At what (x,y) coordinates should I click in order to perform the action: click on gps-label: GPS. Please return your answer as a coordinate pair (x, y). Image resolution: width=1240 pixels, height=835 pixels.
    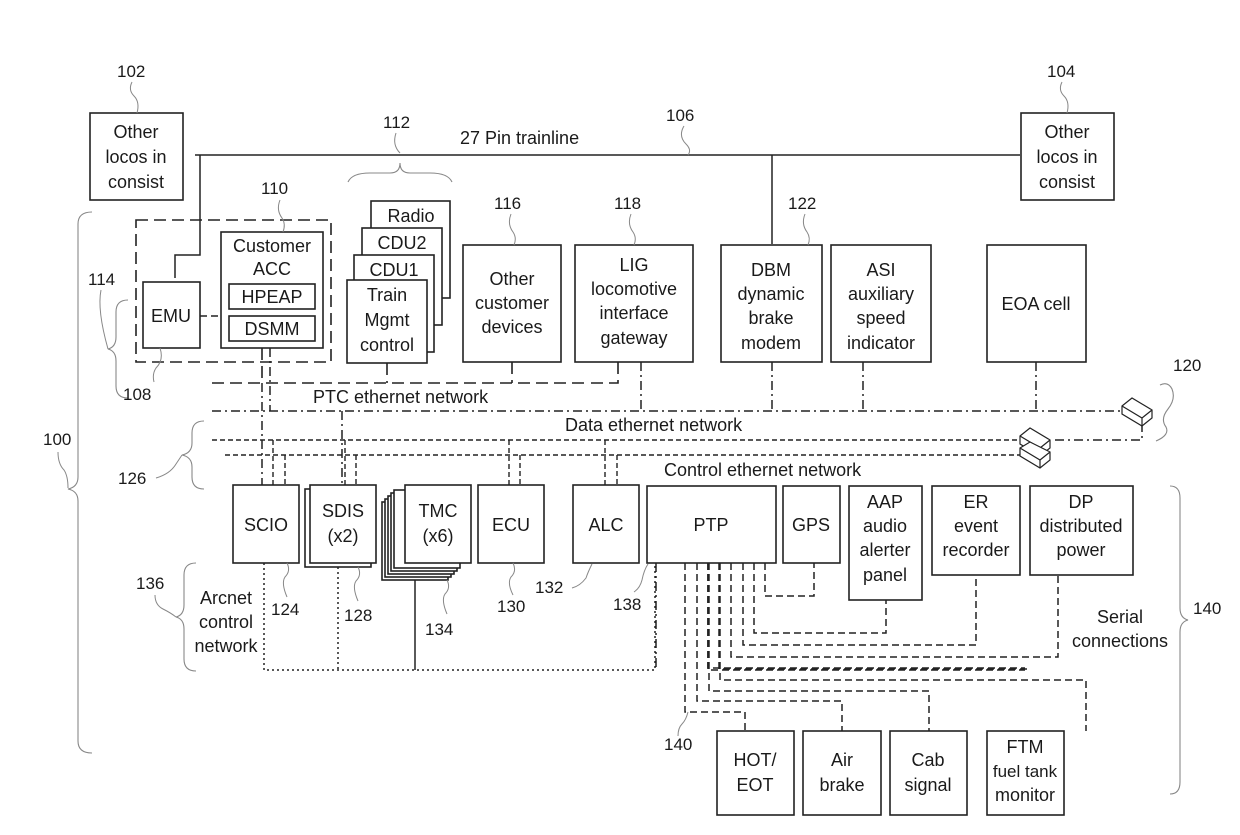
    Looking at the image, I should click on (811, 525).